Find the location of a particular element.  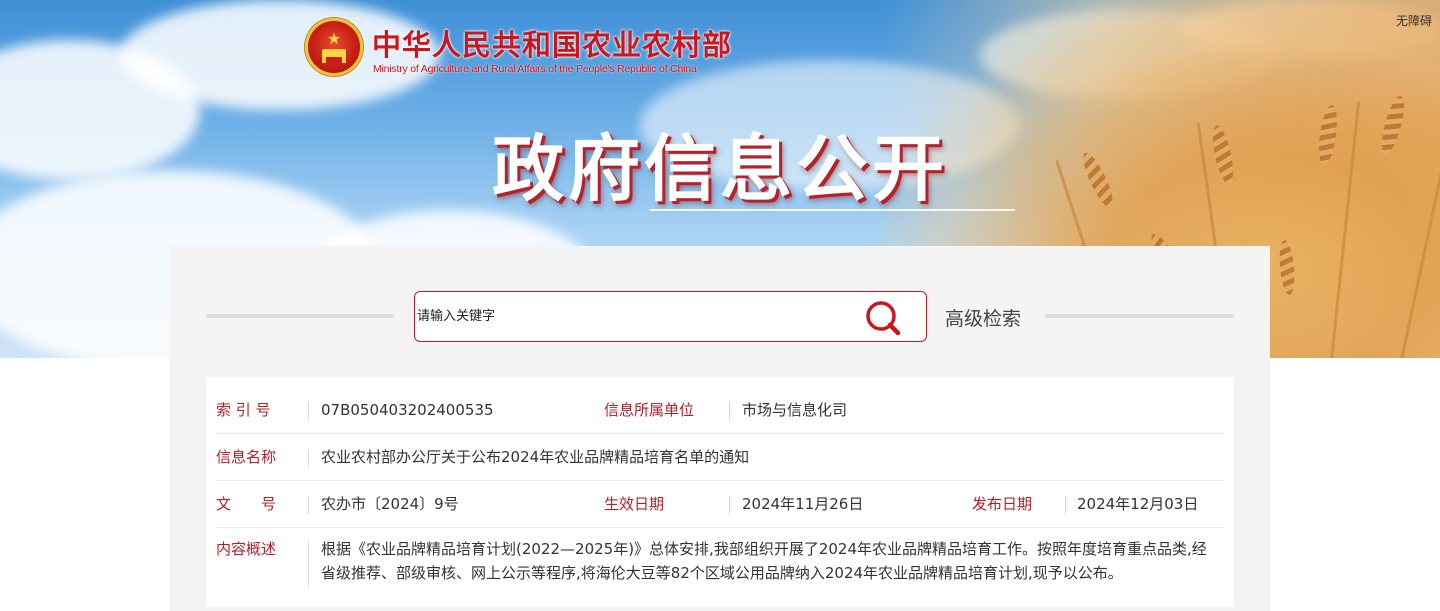

summary-label: 内容概述 is located at coordinates (246, 549).